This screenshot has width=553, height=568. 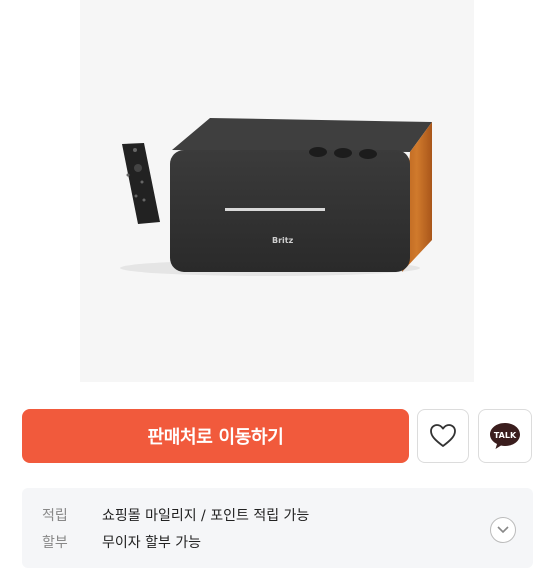 What do you see at coordinates (55, 543) in the screenshot?
I see `info-key: 할부` at bounding box center [55, 543].